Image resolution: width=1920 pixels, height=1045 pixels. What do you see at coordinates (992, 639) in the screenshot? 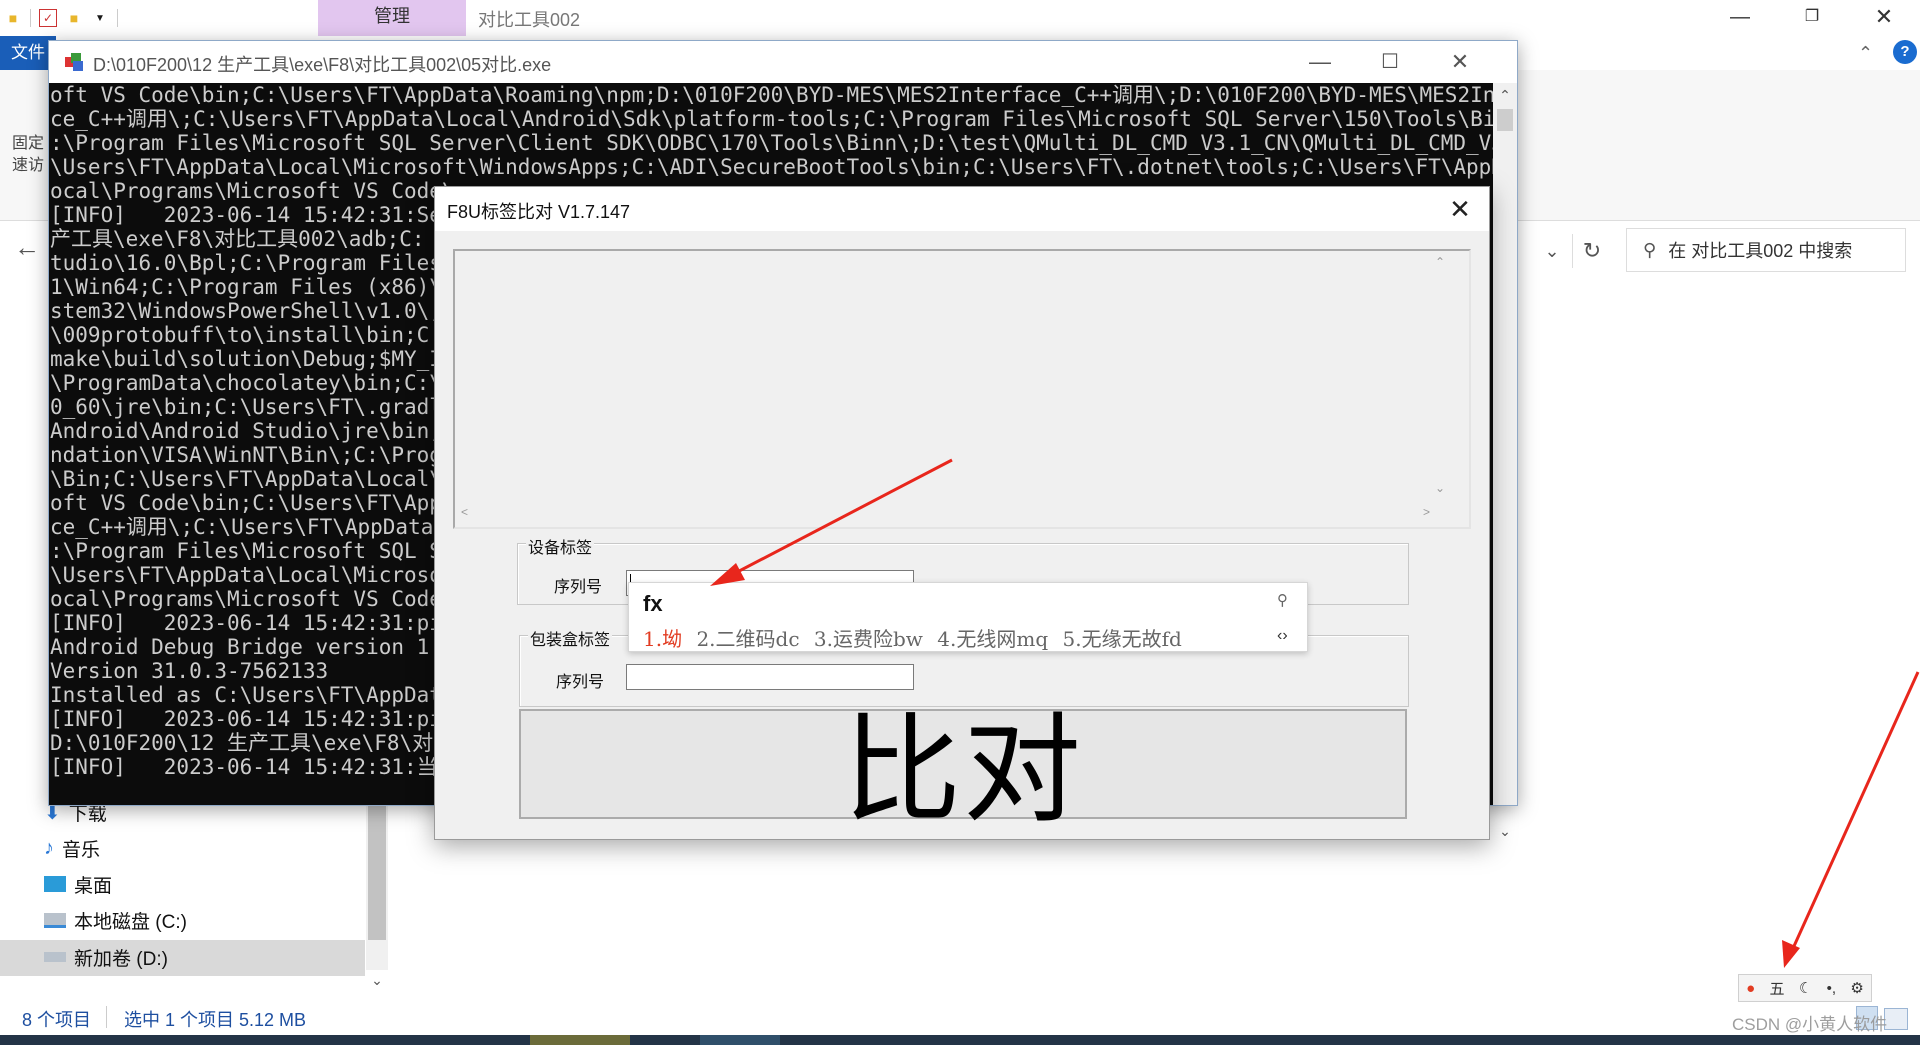
I see `ime-candidate: 4.无线网mq` at bounding box center [992, 639].